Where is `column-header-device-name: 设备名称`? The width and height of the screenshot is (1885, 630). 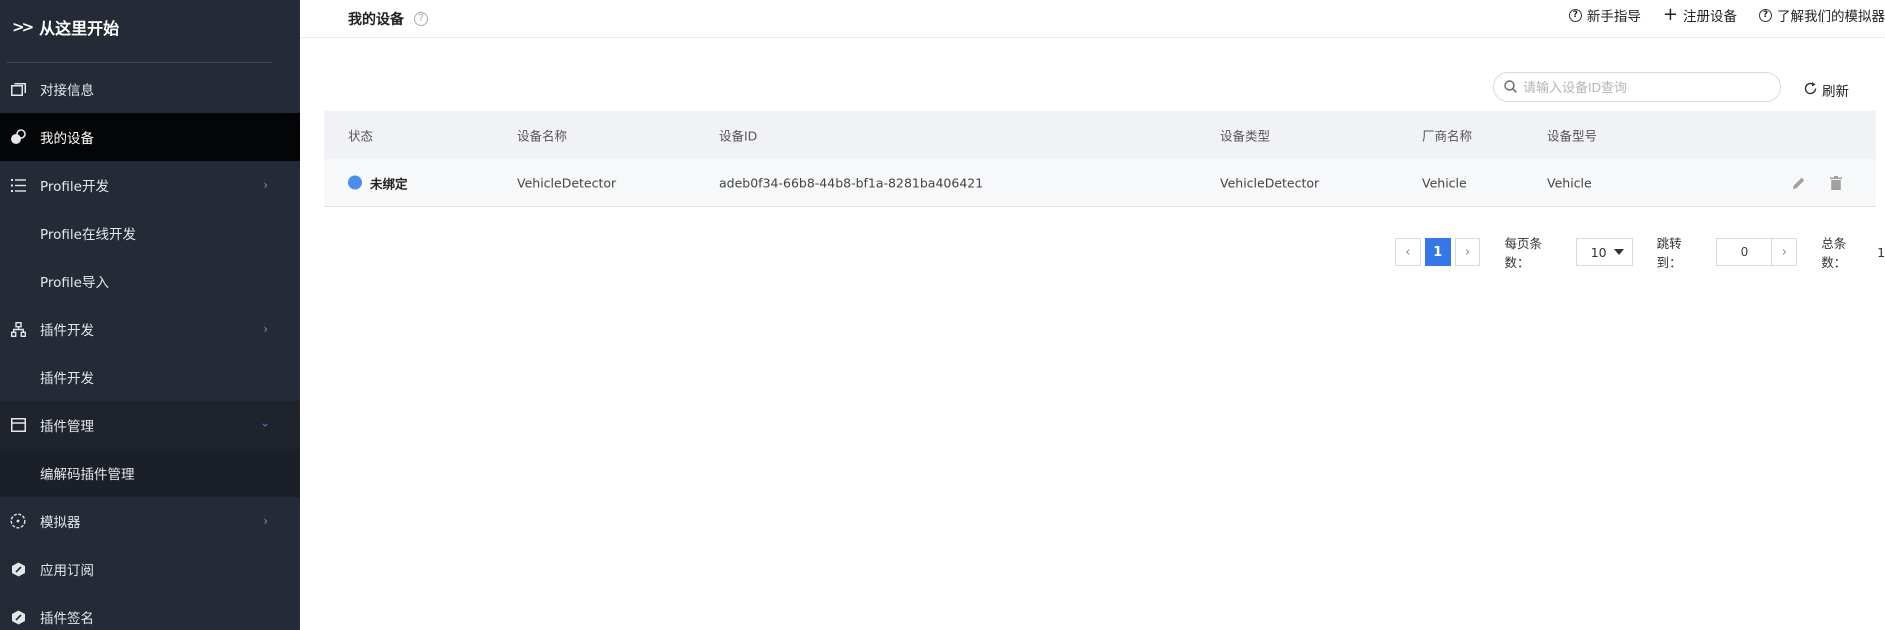 column-header-device-name: 设备名称 is located at coordinates (542, 136).